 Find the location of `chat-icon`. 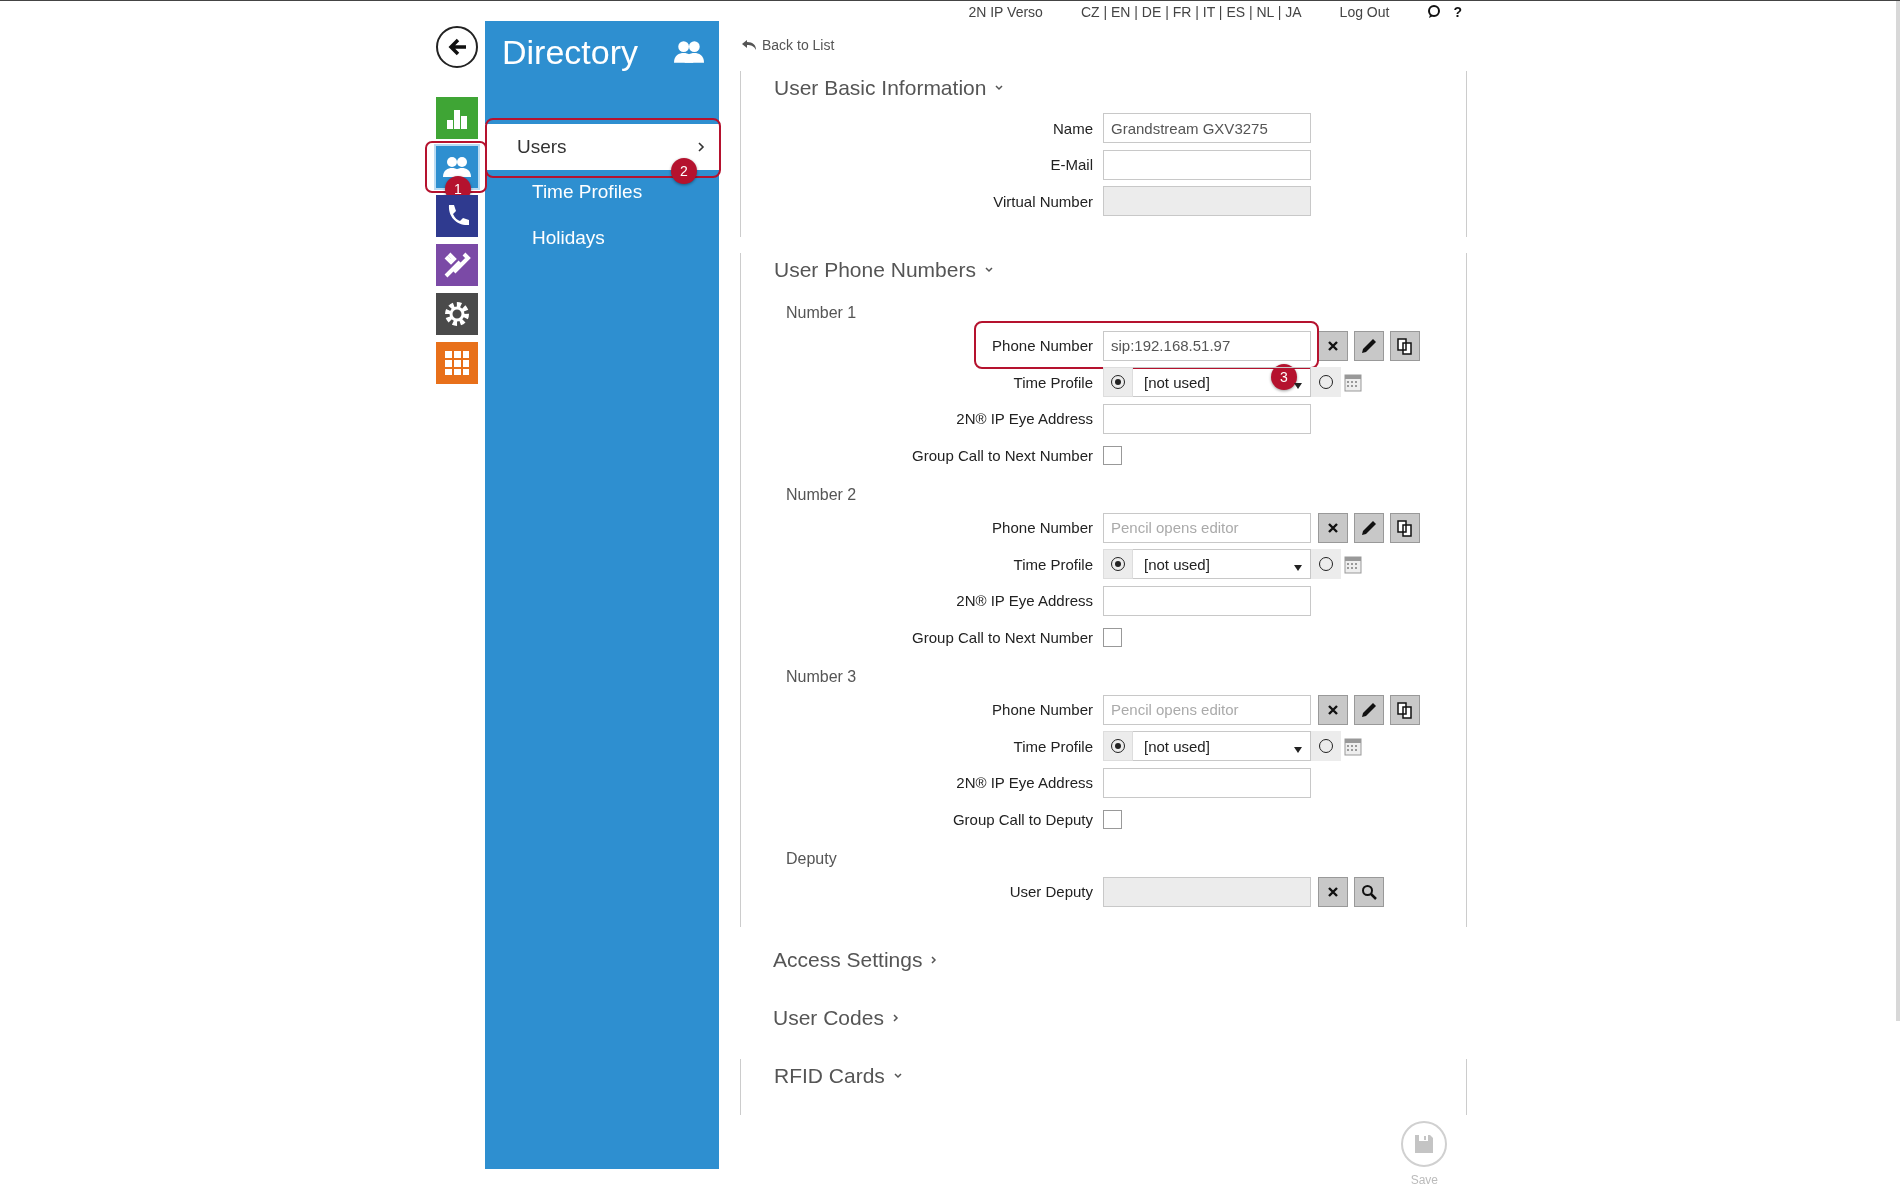

chat-icon is located at coordinates (1434, 12).